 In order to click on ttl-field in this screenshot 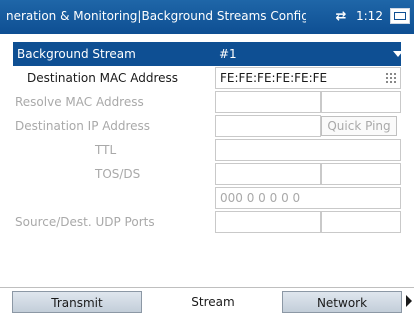, I will do `click(308, 150)`.